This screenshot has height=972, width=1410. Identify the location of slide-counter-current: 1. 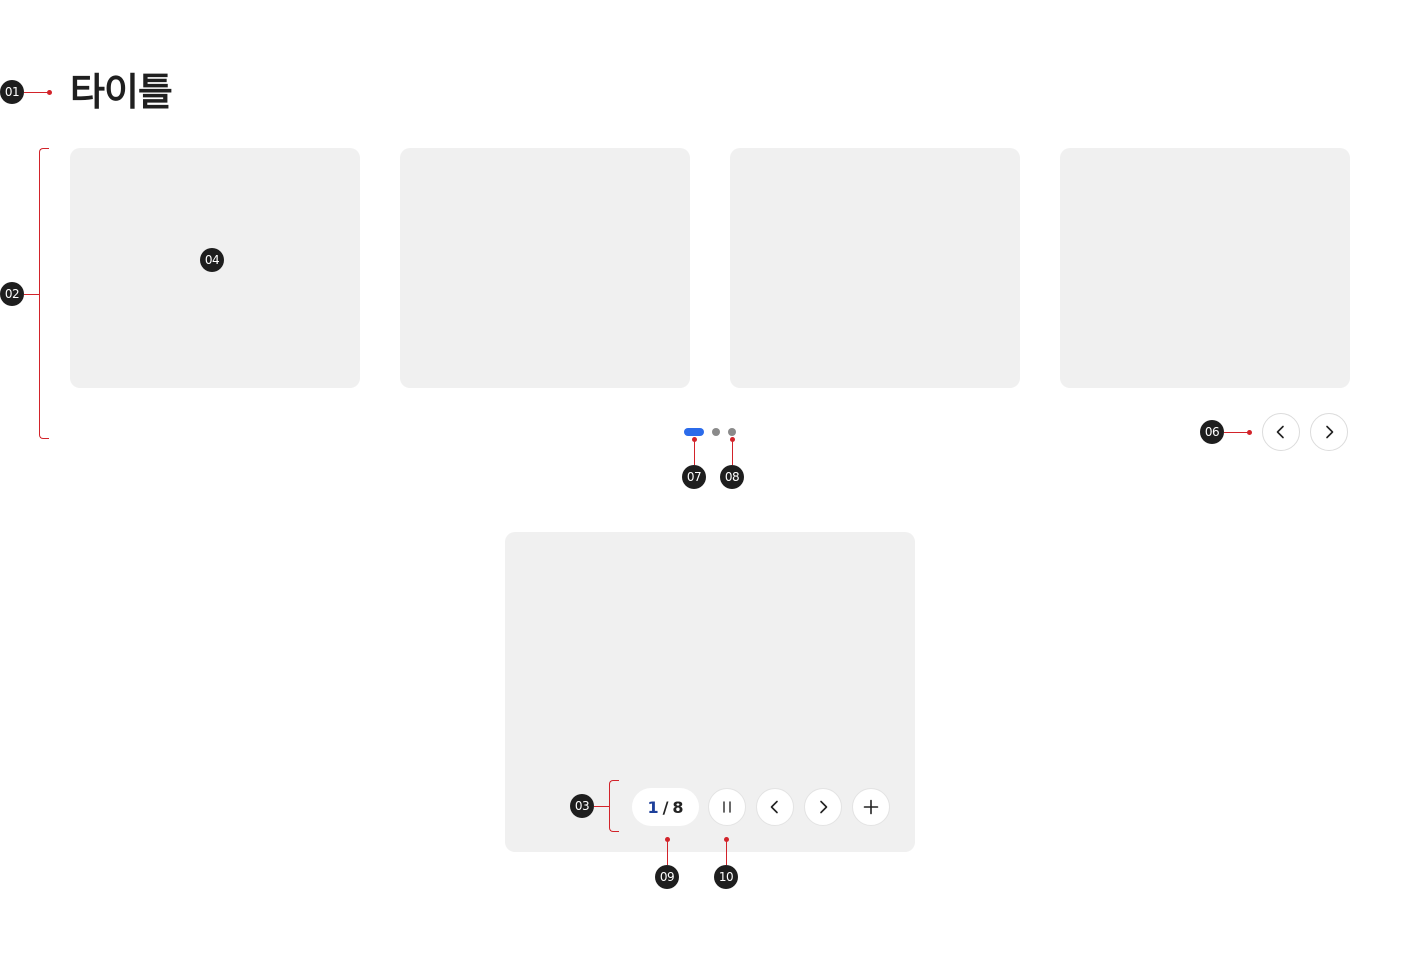
(653, 807).